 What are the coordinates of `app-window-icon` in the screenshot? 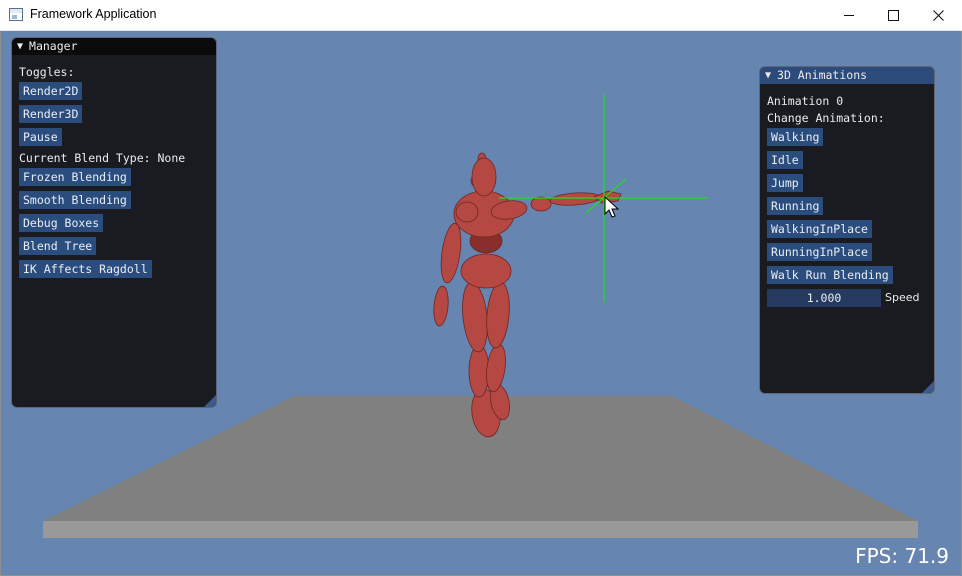 It's located at (16, 14).